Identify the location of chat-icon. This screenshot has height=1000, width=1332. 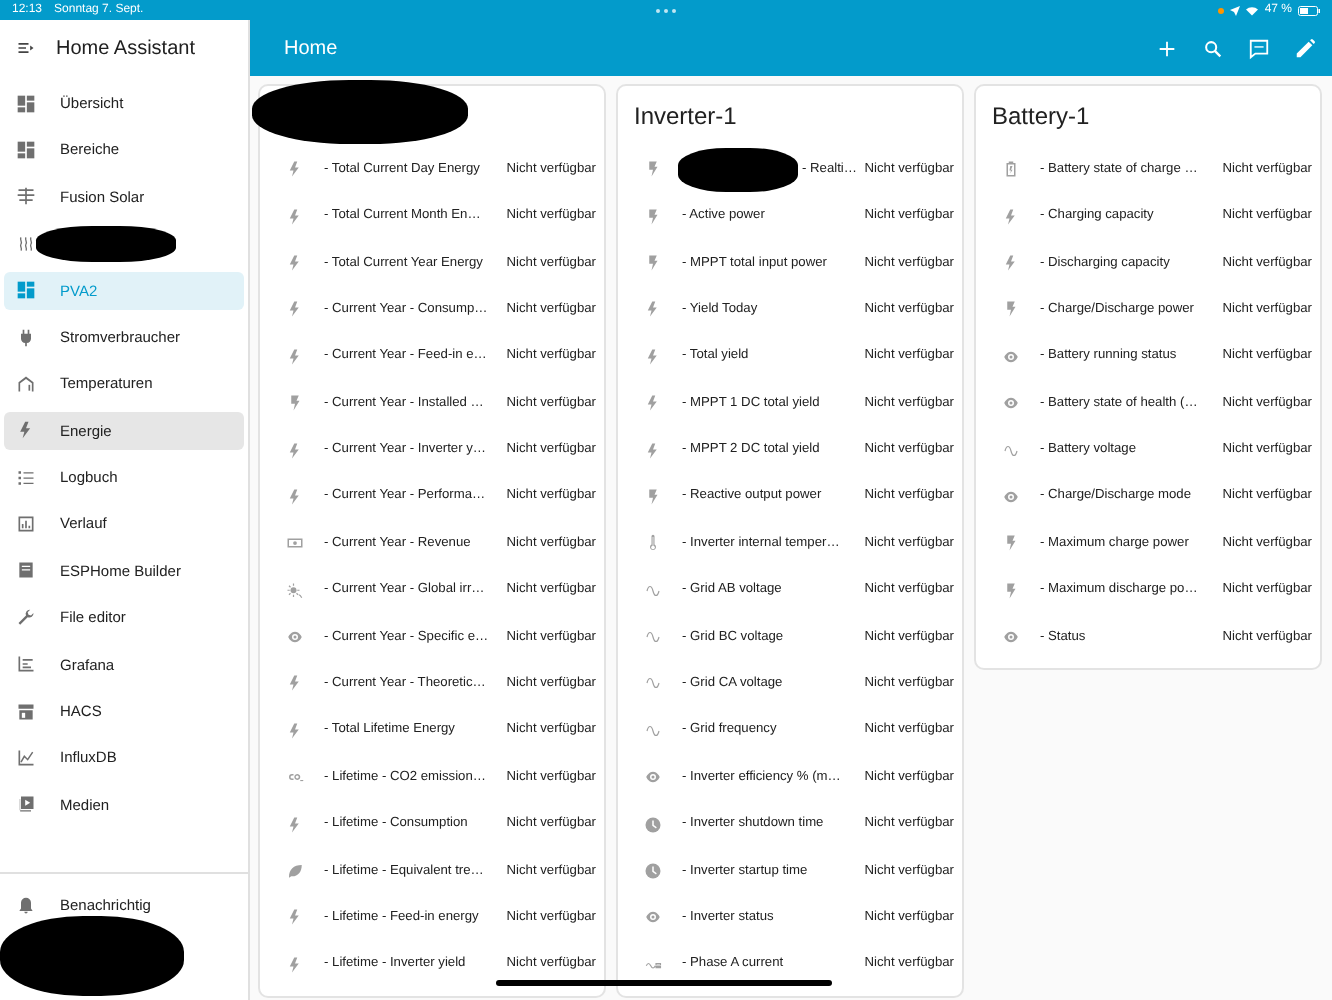
(1259, 48).